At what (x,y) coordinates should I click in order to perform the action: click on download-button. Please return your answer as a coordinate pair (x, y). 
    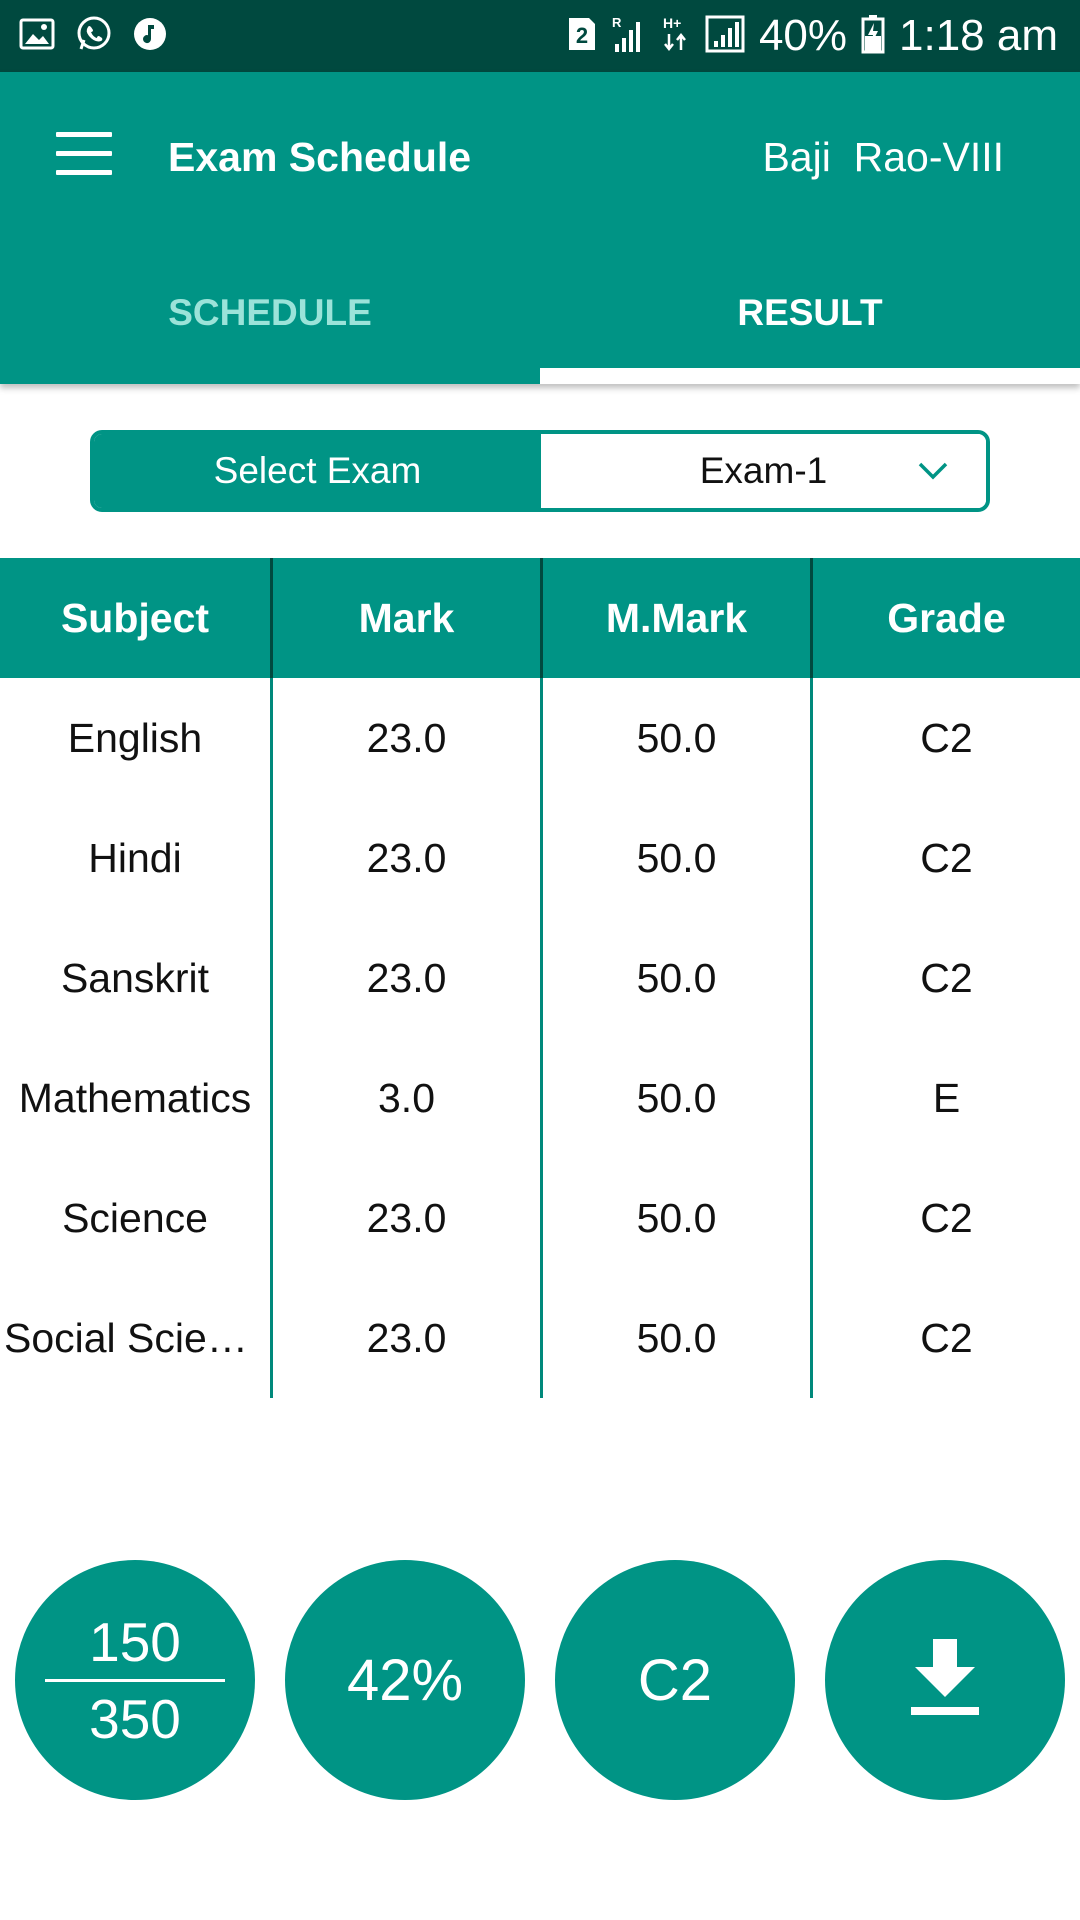
    Looking at the image, I should click on (945, 1680).